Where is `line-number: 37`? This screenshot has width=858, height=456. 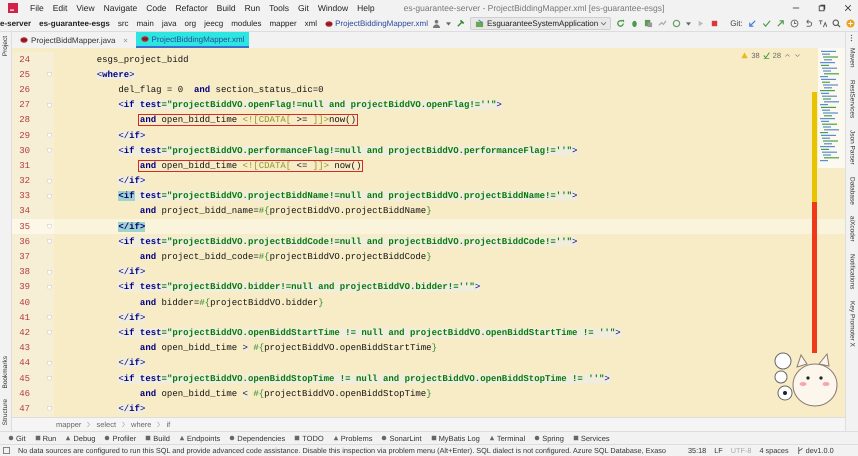 line-number: 37 is located at coordinates (24, 257).